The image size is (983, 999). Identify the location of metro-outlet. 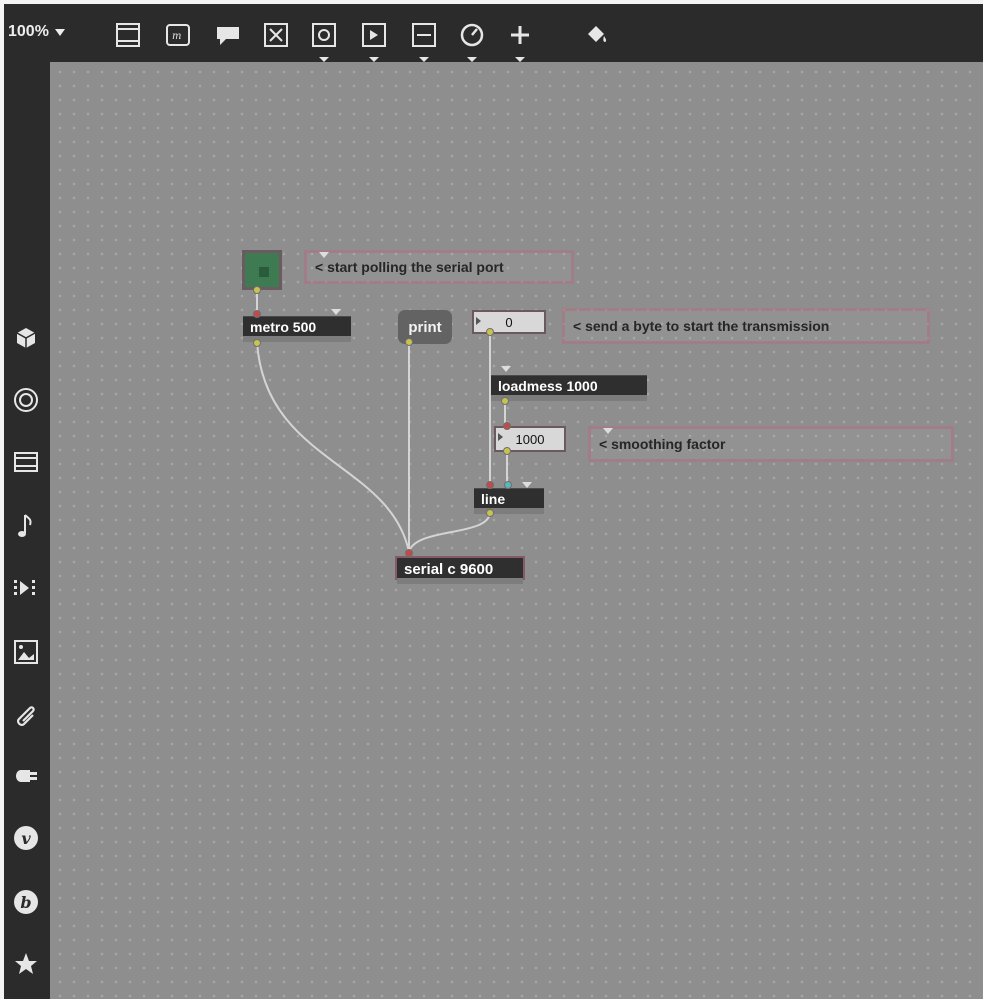
(257, 343).